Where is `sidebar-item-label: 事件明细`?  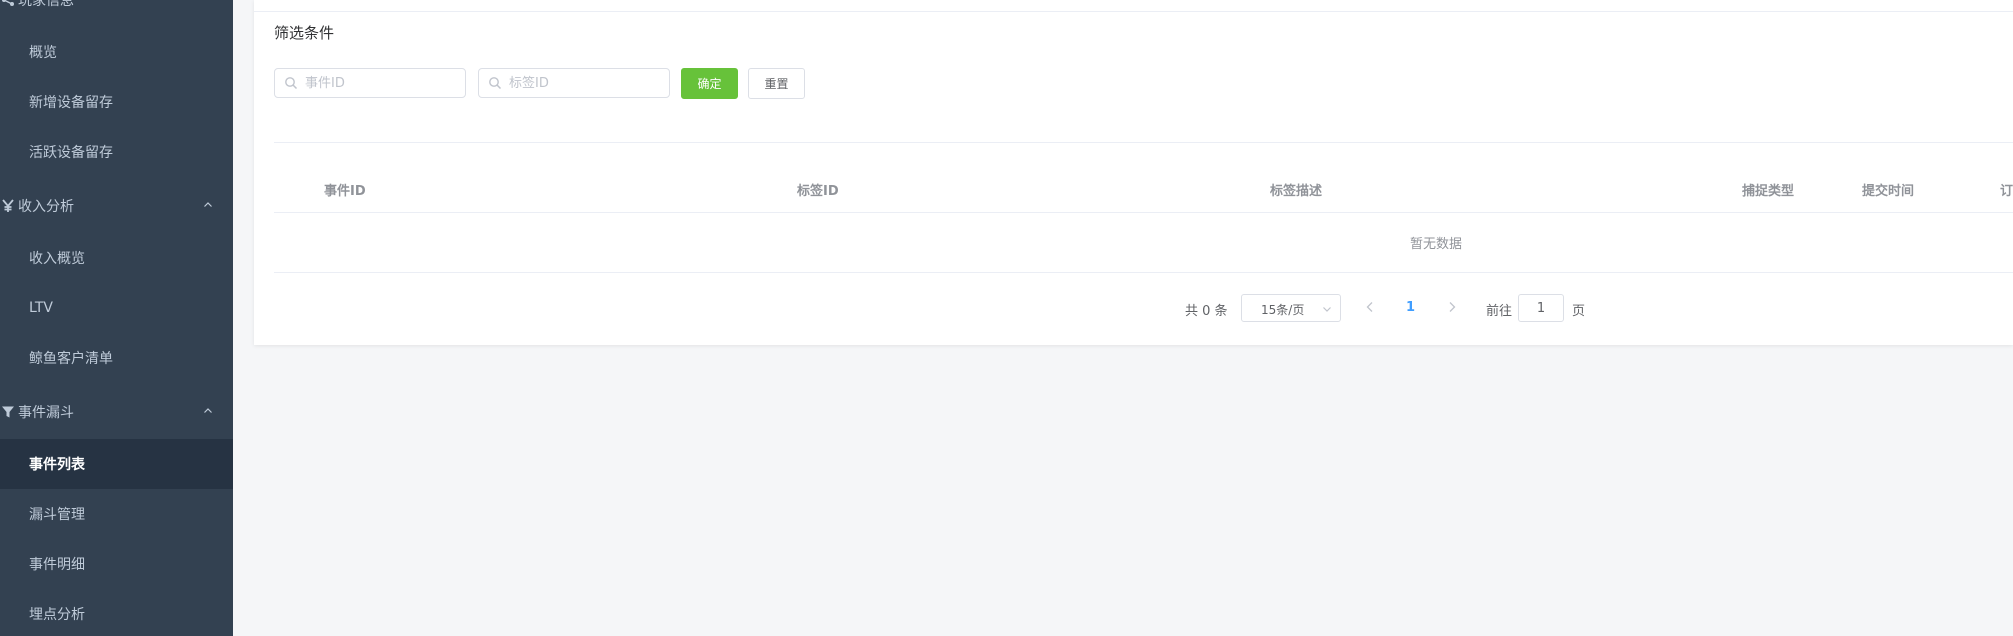 sidebar-item-label: 事件明细 is located at coordinates (57, 565).